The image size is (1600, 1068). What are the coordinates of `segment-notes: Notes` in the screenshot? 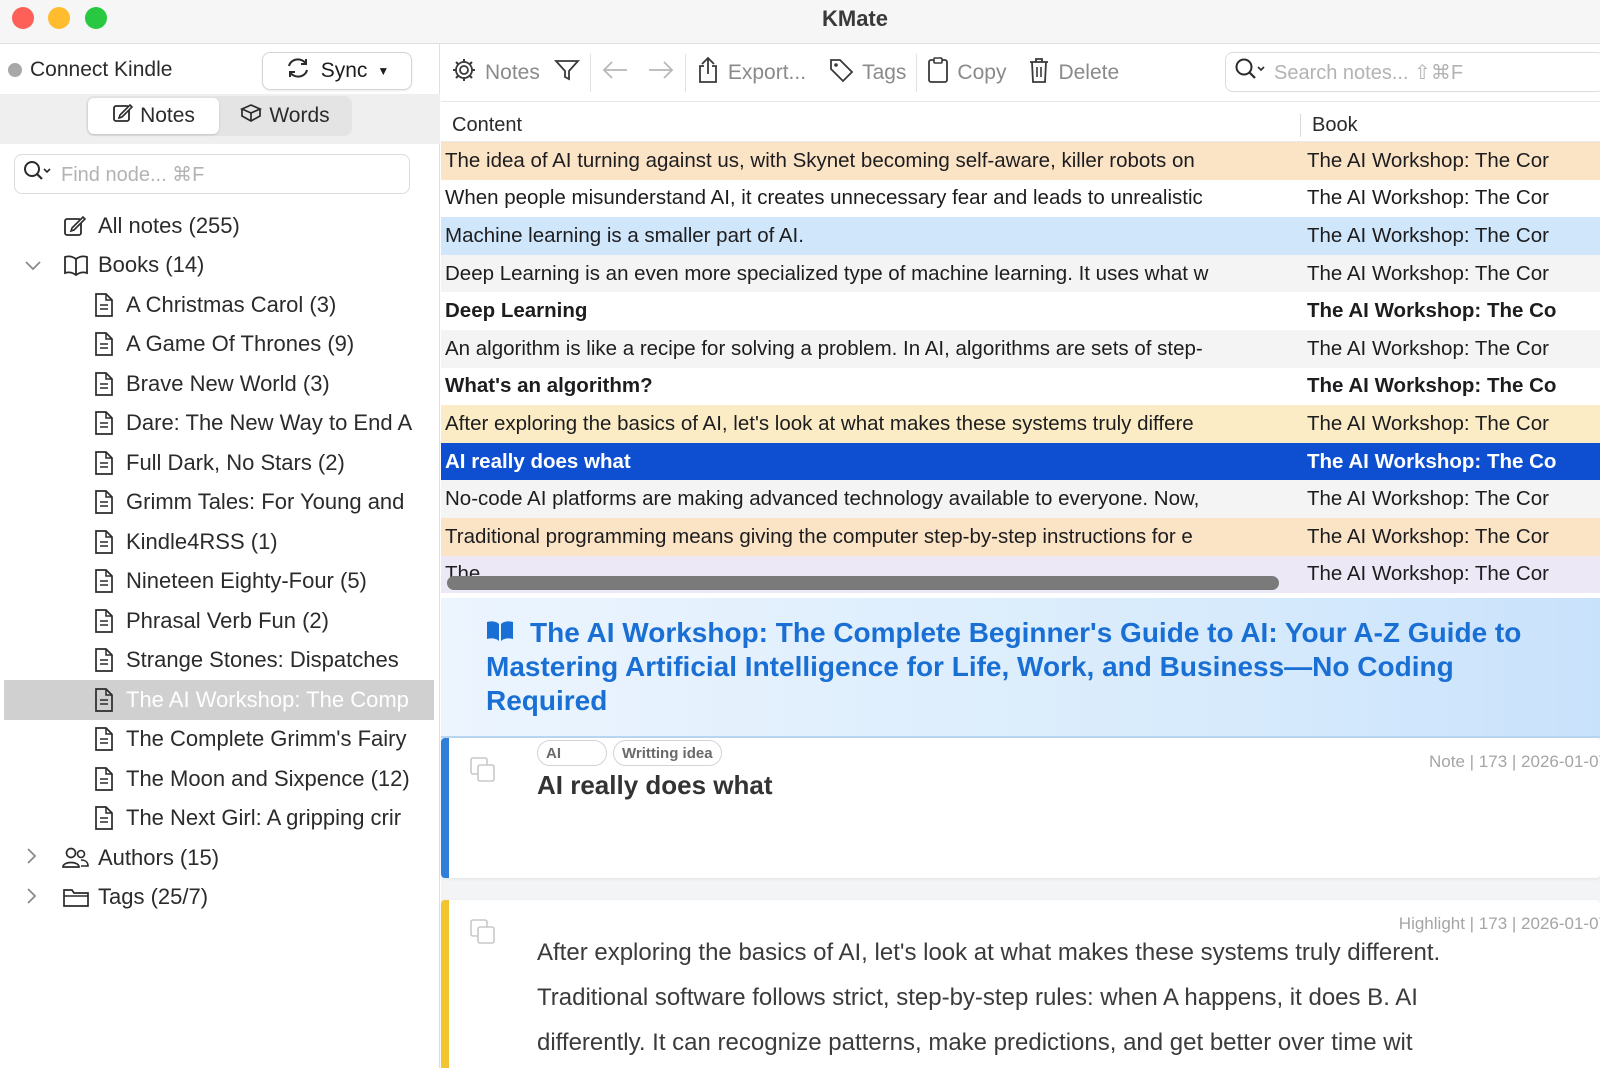 It's located at (153, 116).